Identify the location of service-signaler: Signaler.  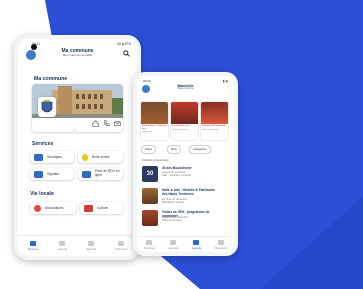
(52, 174).